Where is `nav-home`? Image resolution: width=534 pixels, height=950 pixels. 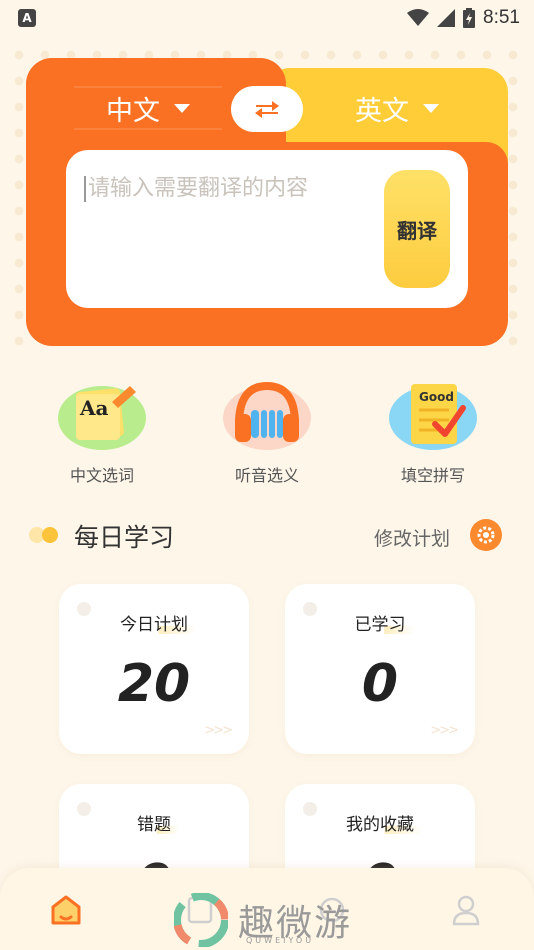
nav-home is located at coordinates (66, 910).